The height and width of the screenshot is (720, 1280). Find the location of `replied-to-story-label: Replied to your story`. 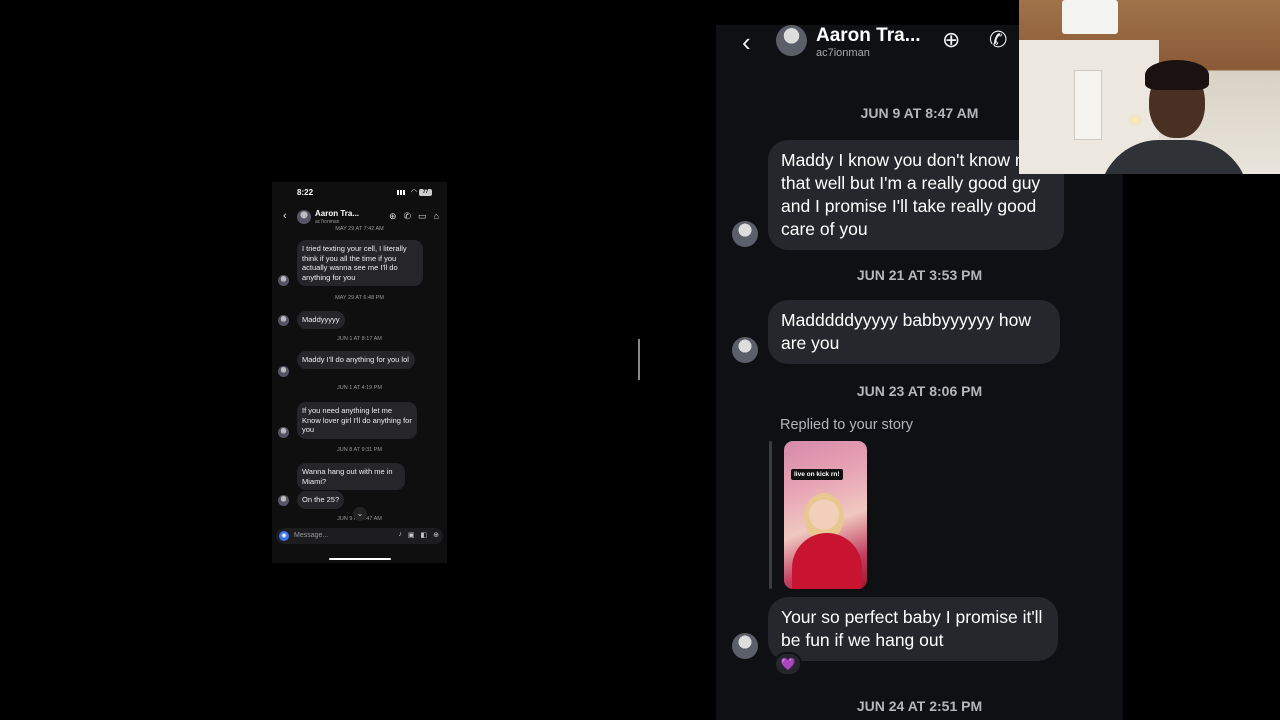

replied-to-story-label: Replied to your story is located at coordinates (846, 425).